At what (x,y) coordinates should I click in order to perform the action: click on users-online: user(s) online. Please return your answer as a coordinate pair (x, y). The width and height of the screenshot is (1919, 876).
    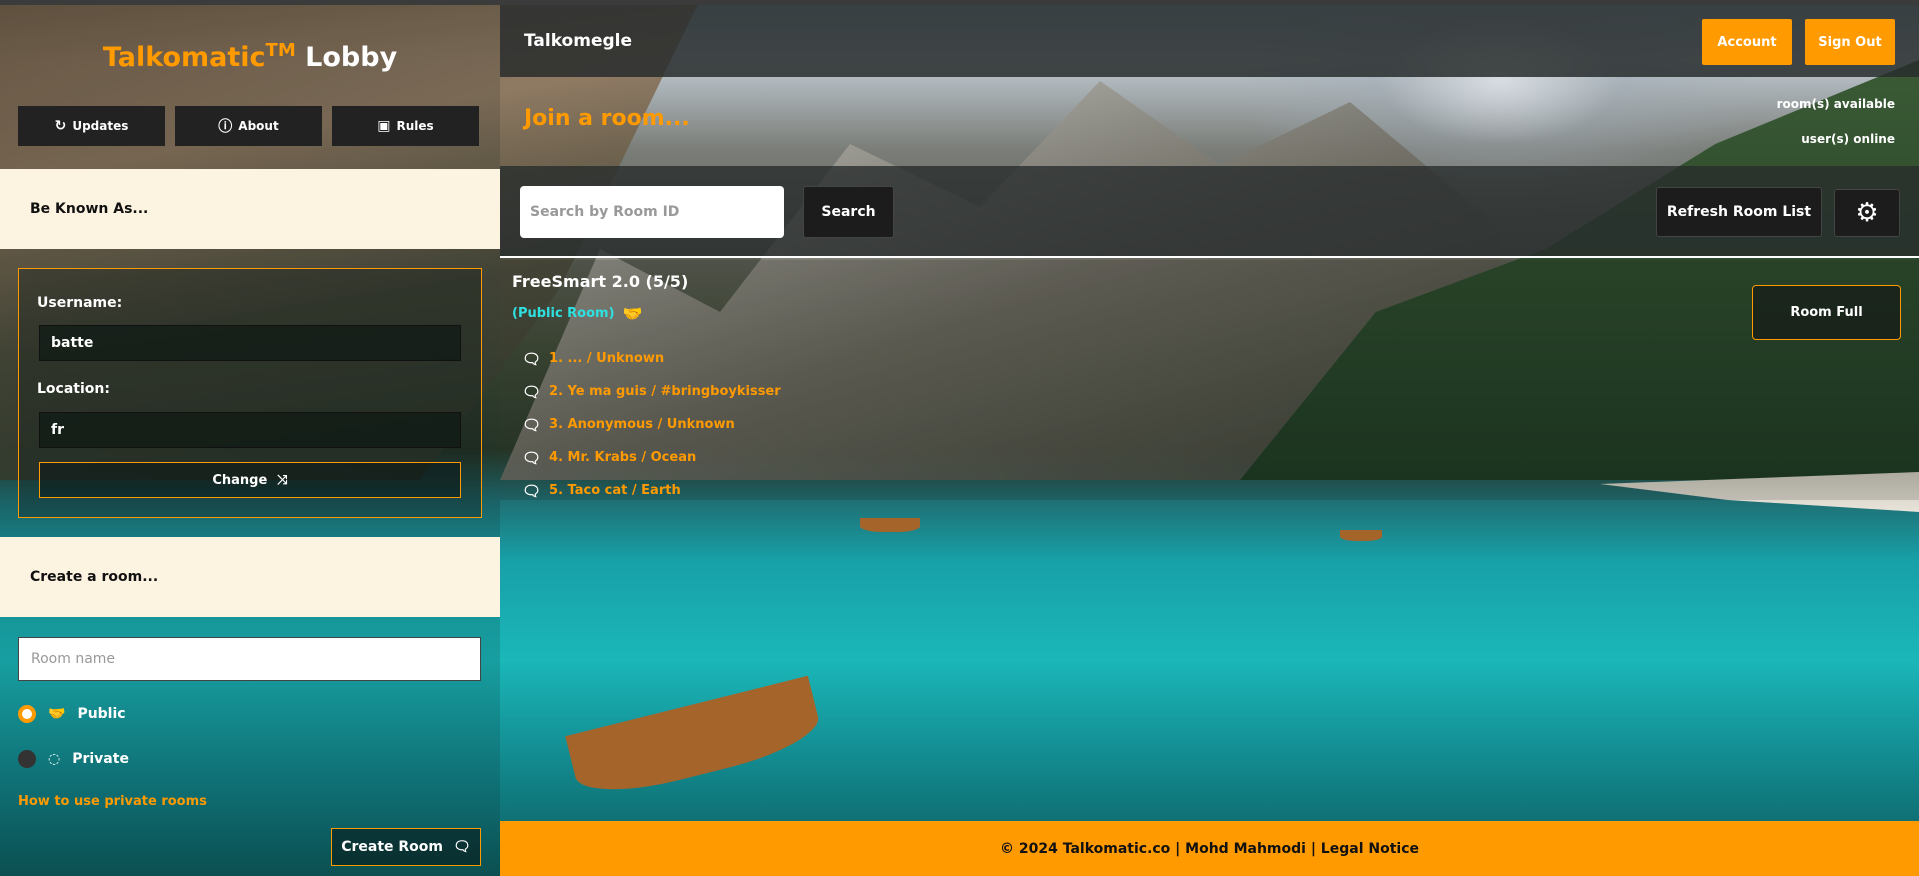
    Looking at the image, I should click on (1848, 139).